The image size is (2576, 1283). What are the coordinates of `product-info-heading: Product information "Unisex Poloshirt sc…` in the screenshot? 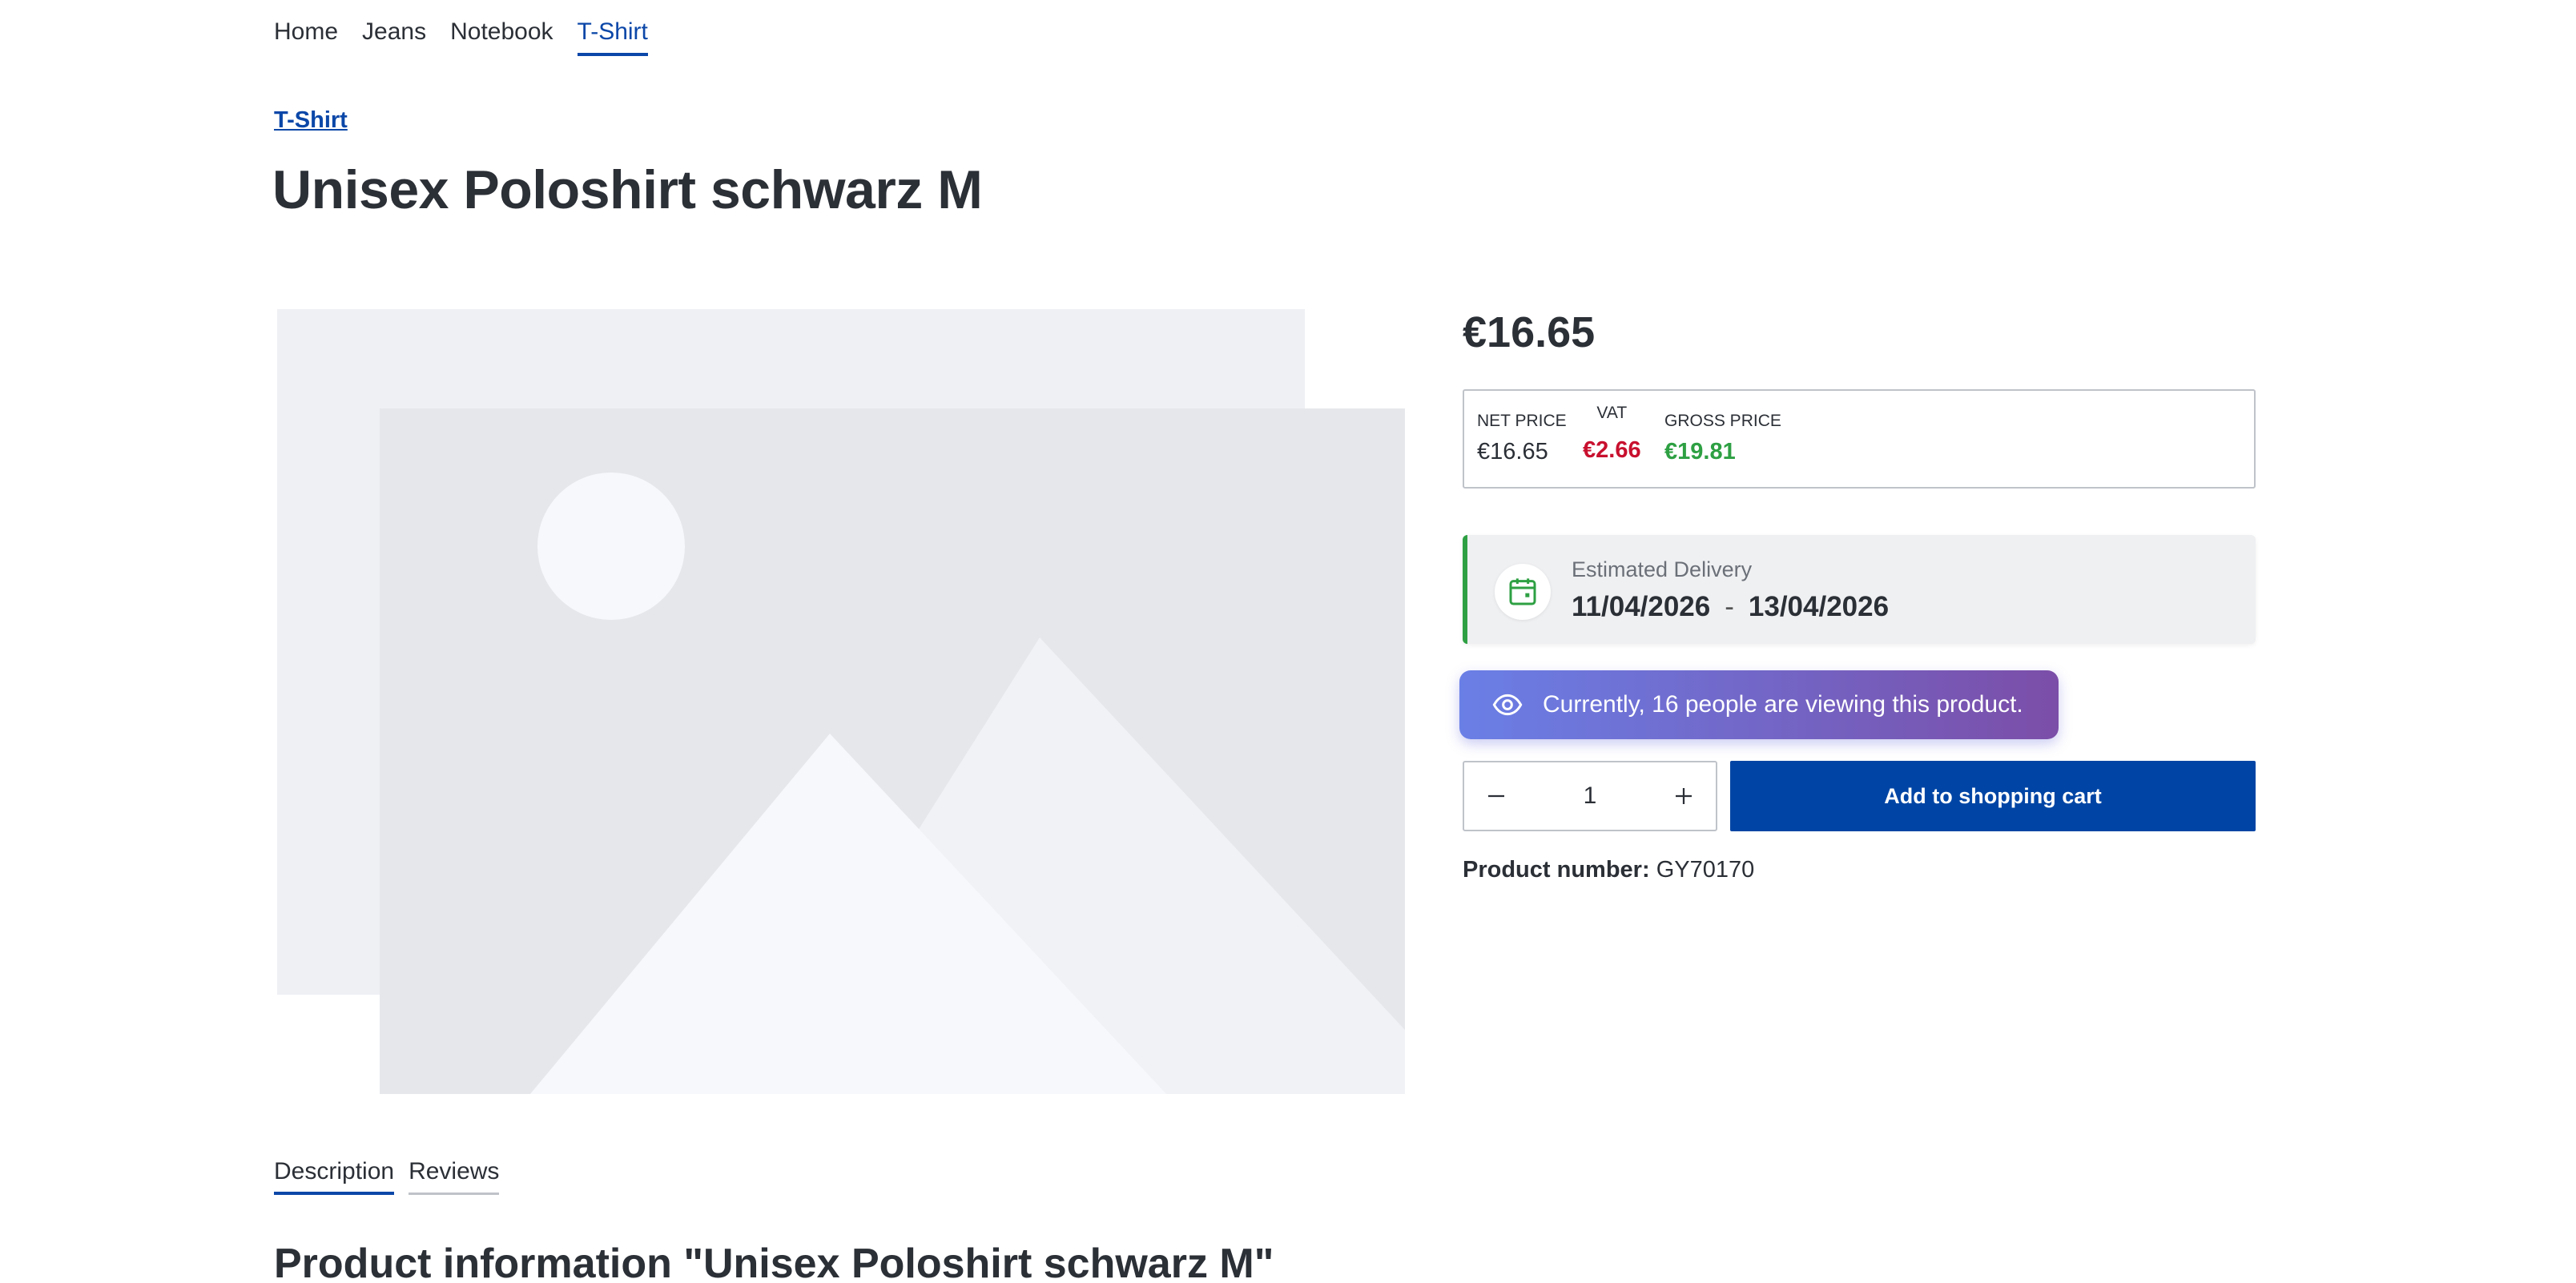 It's located at (774, 1262).